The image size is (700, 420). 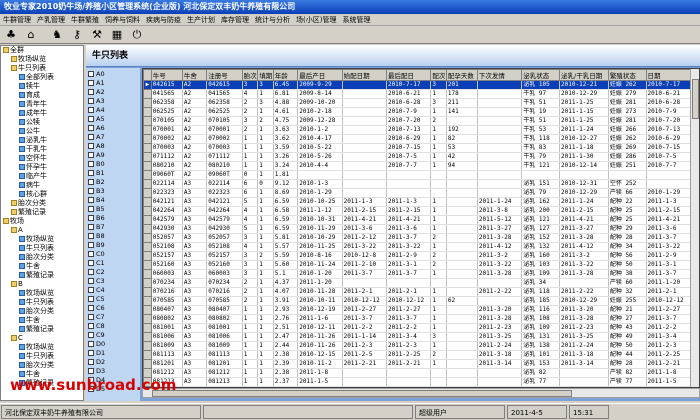 I want to click on table-cell: 82, so click(x=462, y=139).